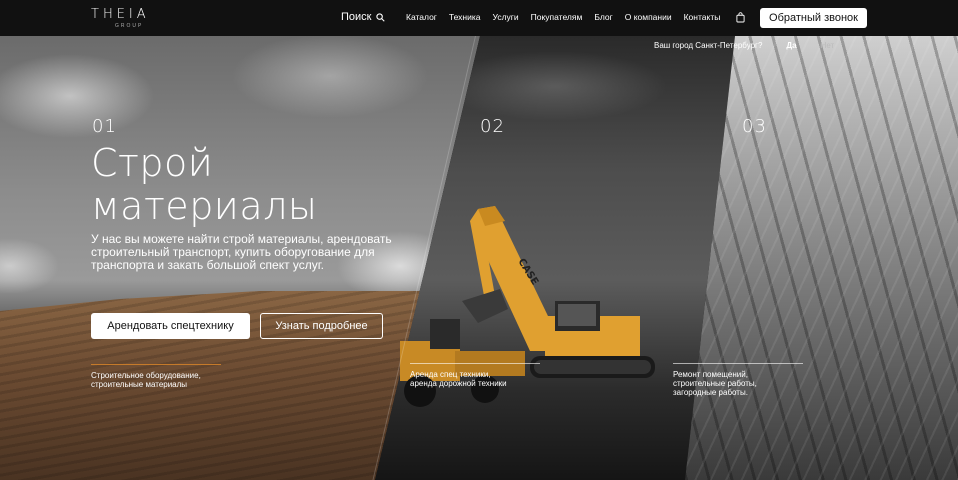  Describe the element at coordinates (715, 383) in the screenshot. I see `category-3-line-2: строительные работы,` at that location.